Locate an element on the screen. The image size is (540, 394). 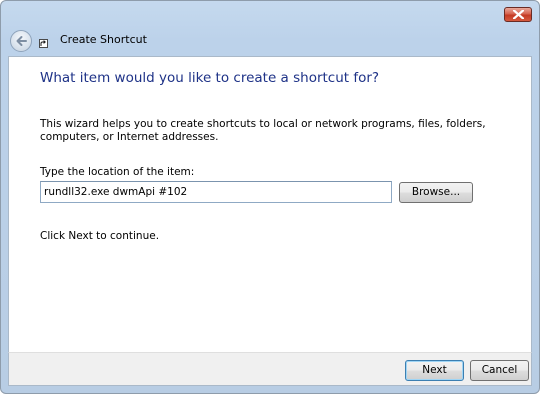
continue-instruction: Click Next to continue. is located at coordinates (100, 236).